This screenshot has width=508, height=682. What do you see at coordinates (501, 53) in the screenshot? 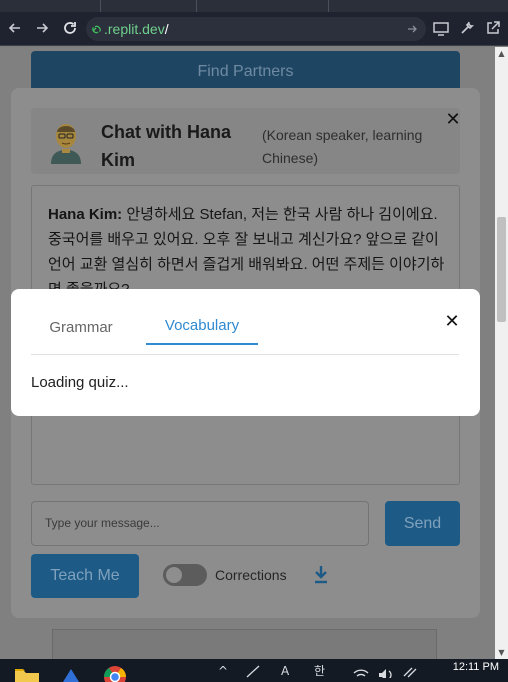
I see `scroll-up-arrow-icon: ▲` at bounding box center [501, 53].